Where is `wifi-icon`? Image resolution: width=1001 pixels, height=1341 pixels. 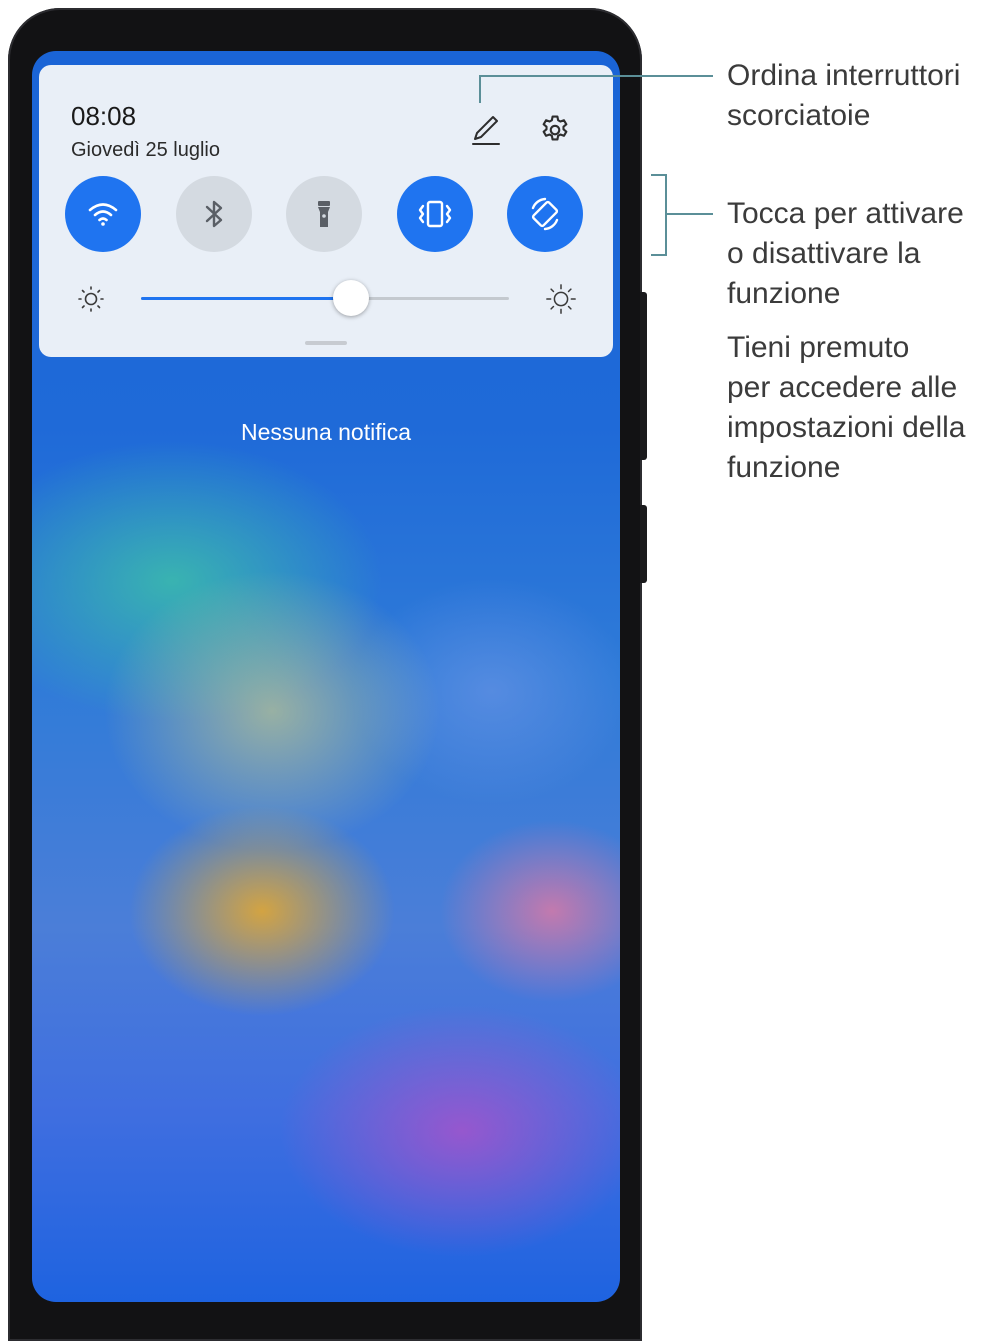 wifi-icon is located at coordinates (103, 214).